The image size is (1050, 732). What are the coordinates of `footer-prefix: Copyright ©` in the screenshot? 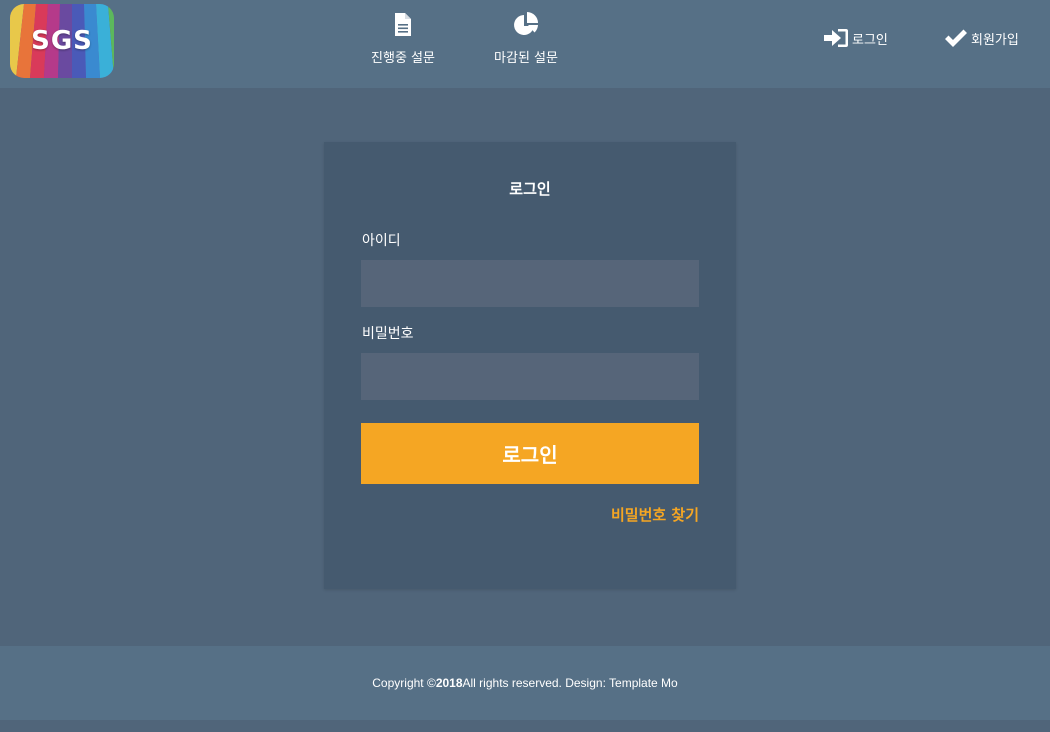 It's located at (404, 683).